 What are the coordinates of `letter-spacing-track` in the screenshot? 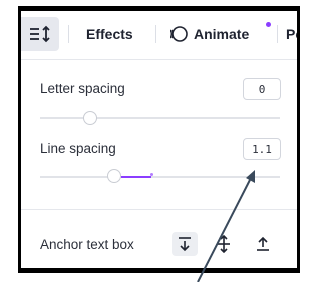 It's located at (160, 118).